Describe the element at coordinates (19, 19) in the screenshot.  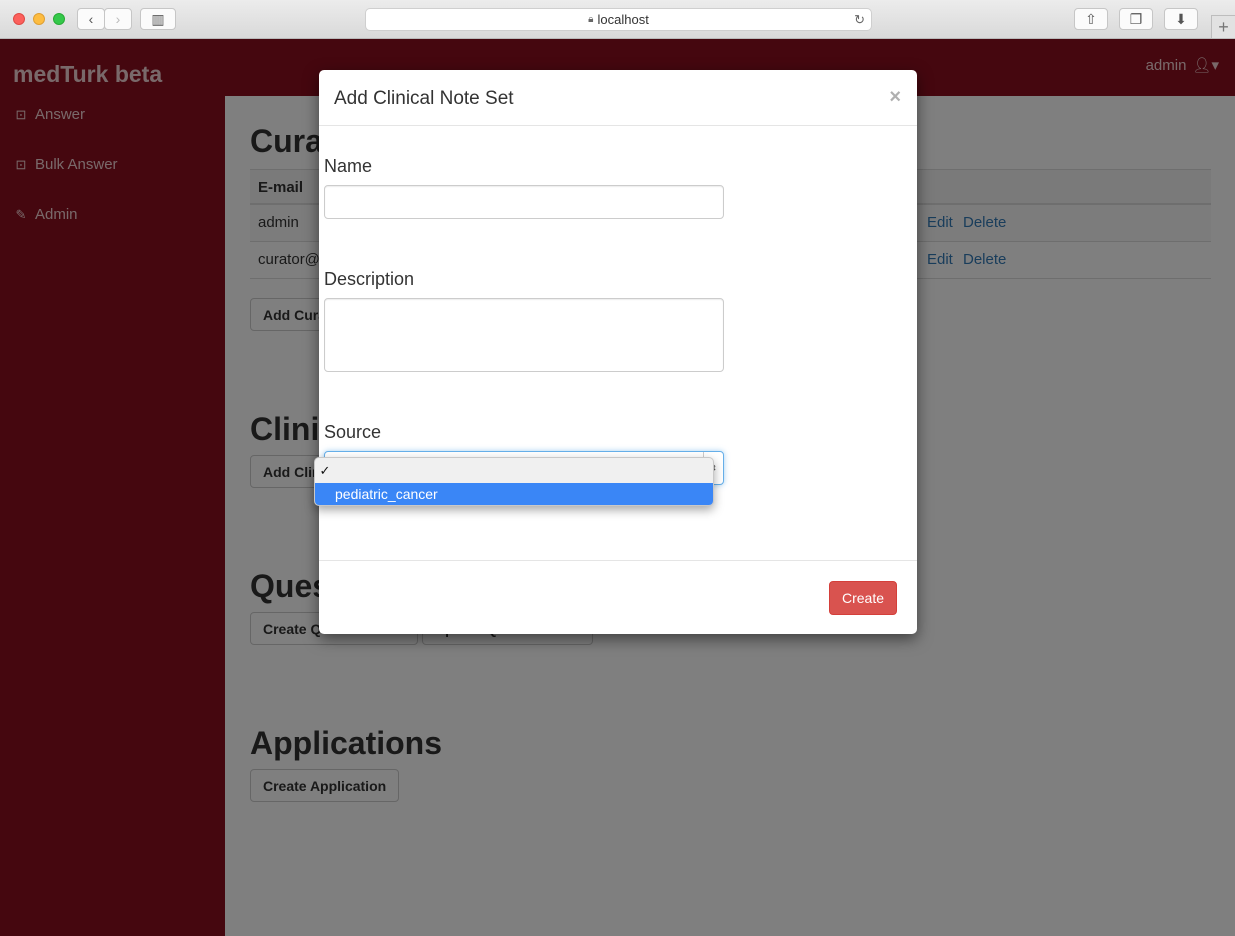
I see `close-window-button` at that location.